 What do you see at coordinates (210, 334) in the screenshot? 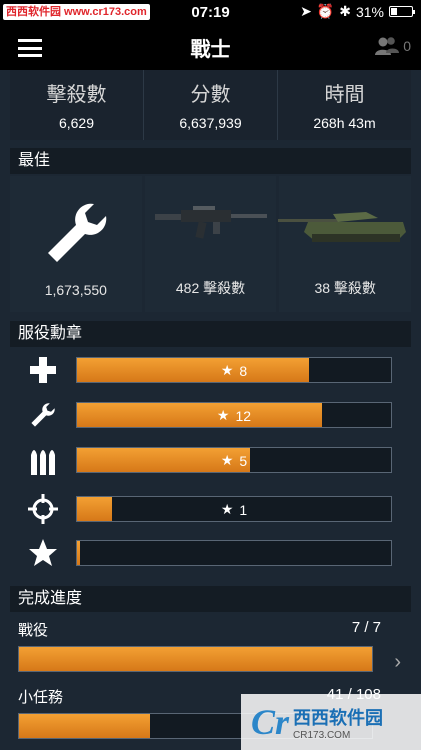
I see `medals-header: 服役勳章` at bounding box center [210, 334].